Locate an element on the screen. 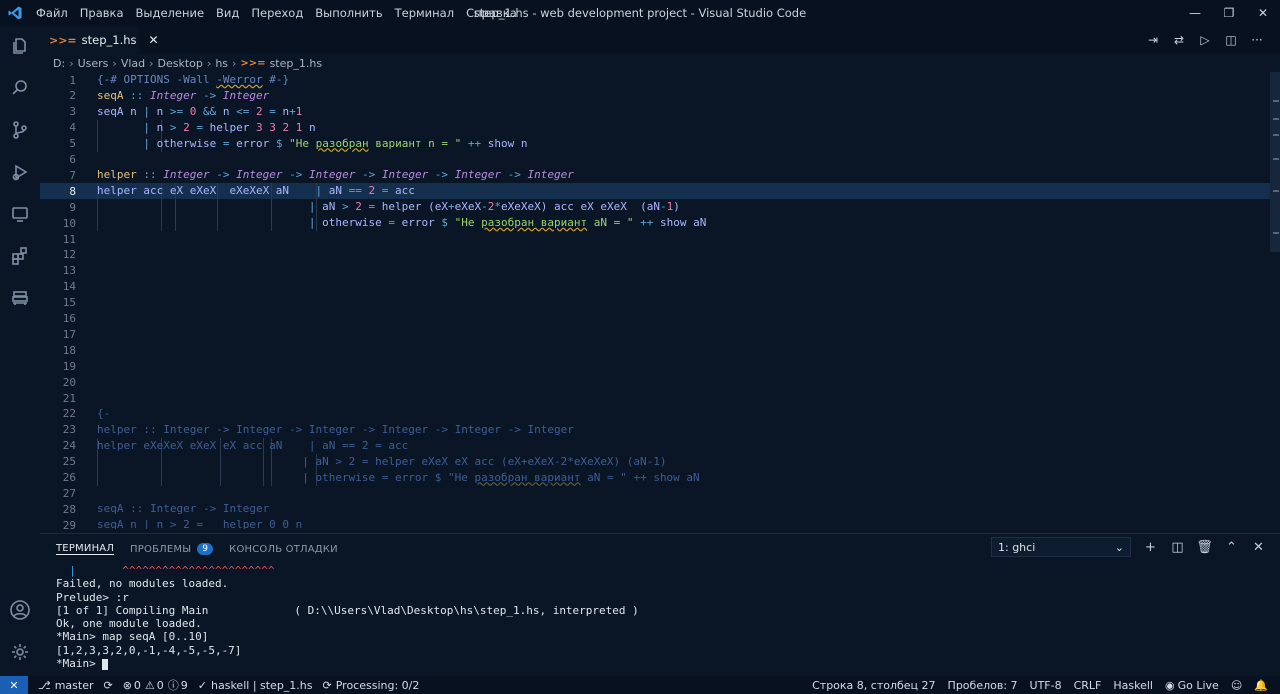  code-token: {- is located at coordinates (104, 413).